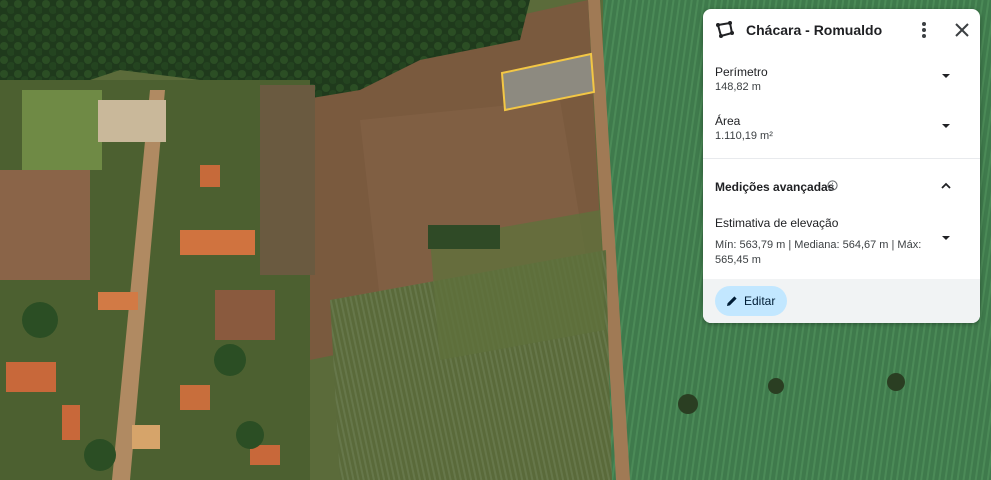 The width and height of the screenshot is (991, 480). Describe the element at coordinates (725, 29) in the screenshot. I see `polygon-area-icon` at that location.